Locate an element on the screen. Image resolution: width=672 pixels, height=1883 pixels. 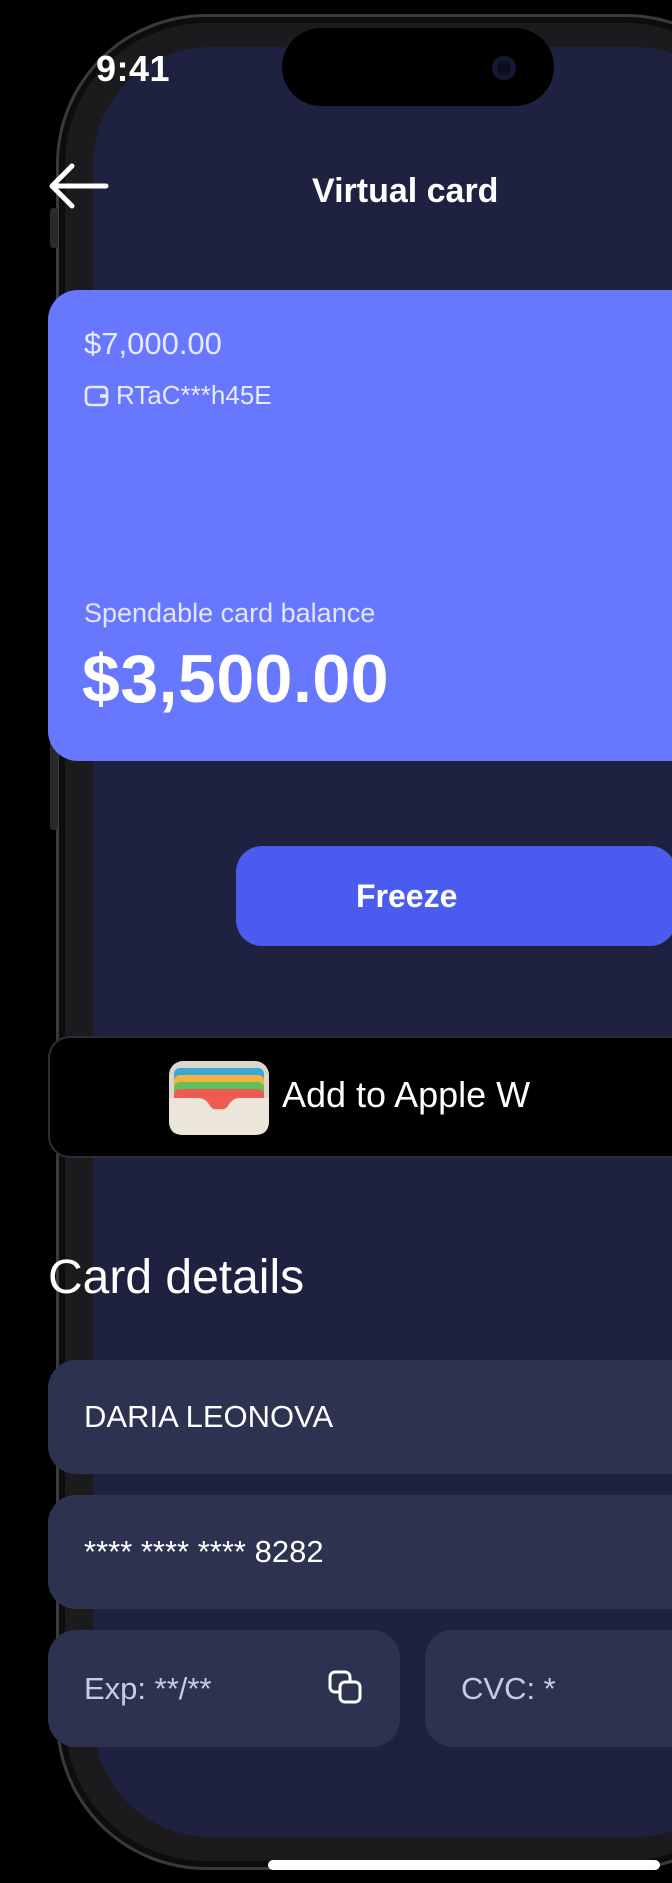
home-indicator is located at coordinates (464, 1865).